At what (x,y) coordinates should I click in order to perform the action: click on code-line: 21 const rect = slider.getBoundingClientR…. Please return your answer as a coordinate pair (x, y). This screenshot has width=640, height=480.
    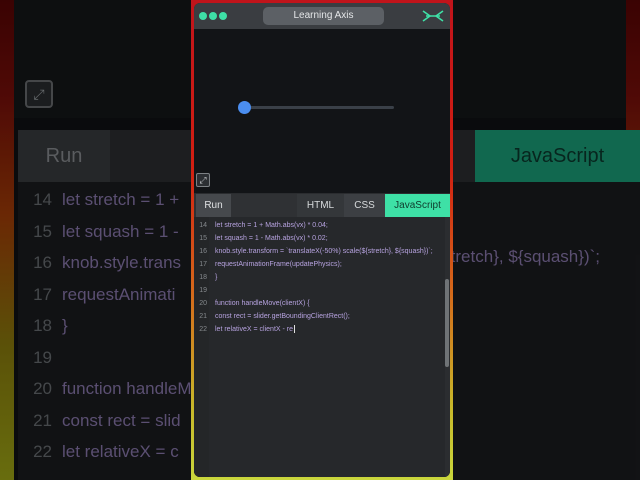
    Looking at the image, I should click on (319, 316).